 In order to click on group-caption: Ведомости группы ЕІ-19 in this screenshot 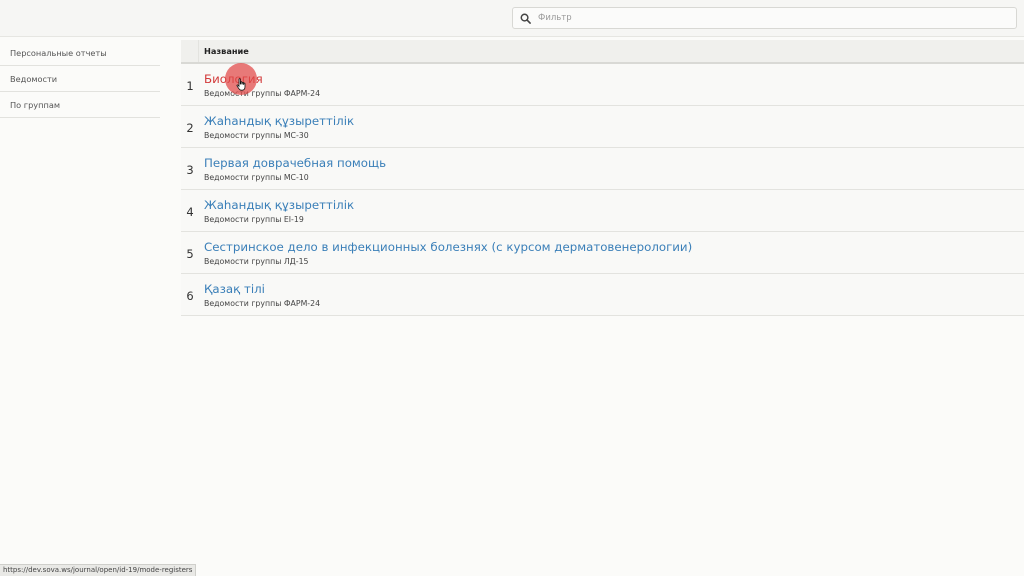, I will do `click(254, 219)`.